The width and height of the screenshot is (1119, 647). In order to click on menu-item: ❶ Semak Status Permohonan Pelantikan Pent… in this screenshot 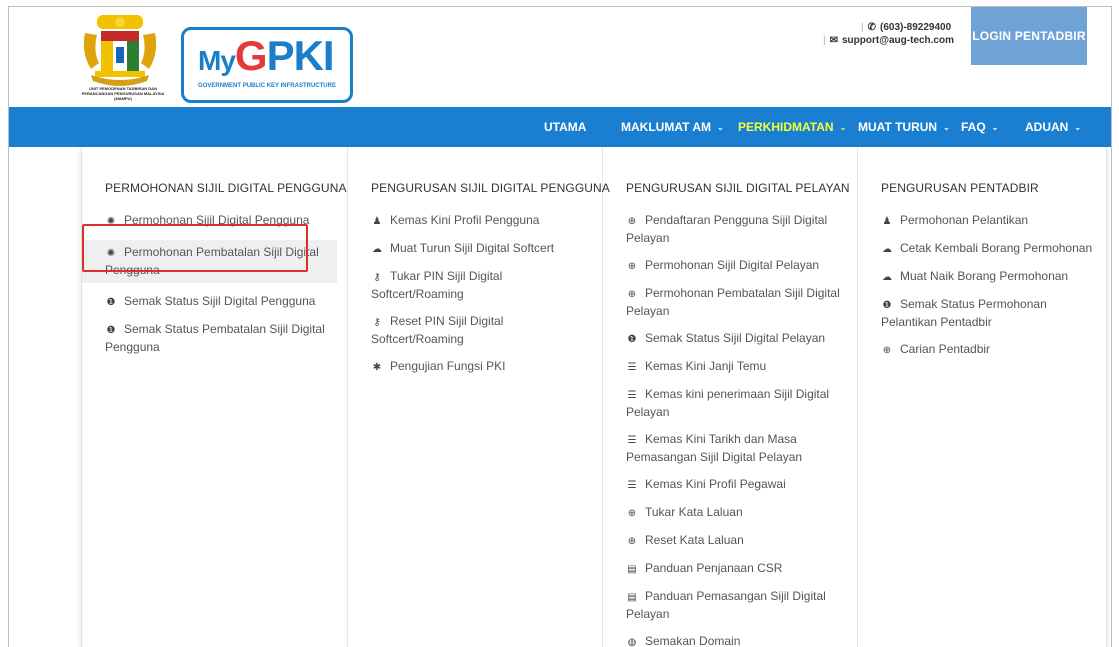, I will do `click(989, 313)`.